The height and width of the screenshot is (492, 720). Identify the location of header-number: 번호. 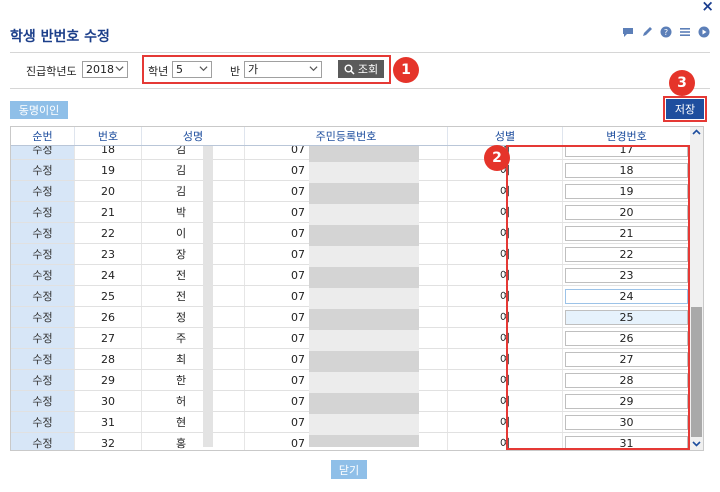
(108, 136).